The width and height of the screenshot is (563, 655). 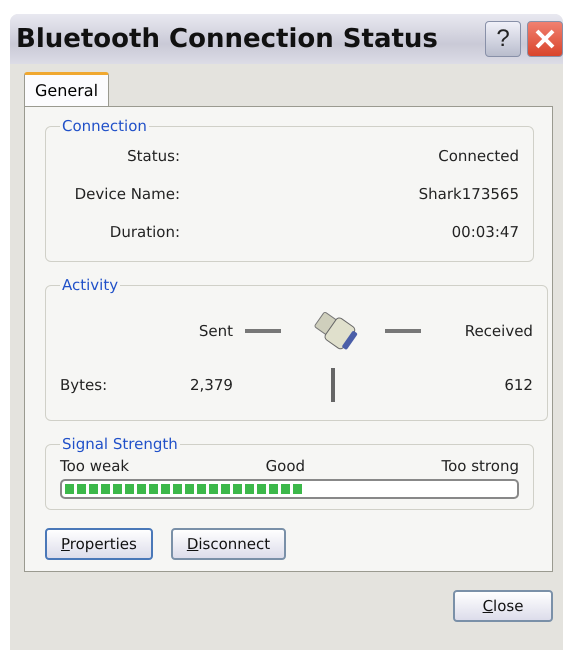 What do you see at coordinates (227, 39) in the screenshot?
I see `window-title: Bluetooth Connection Status` at bounding box center [227, 39].